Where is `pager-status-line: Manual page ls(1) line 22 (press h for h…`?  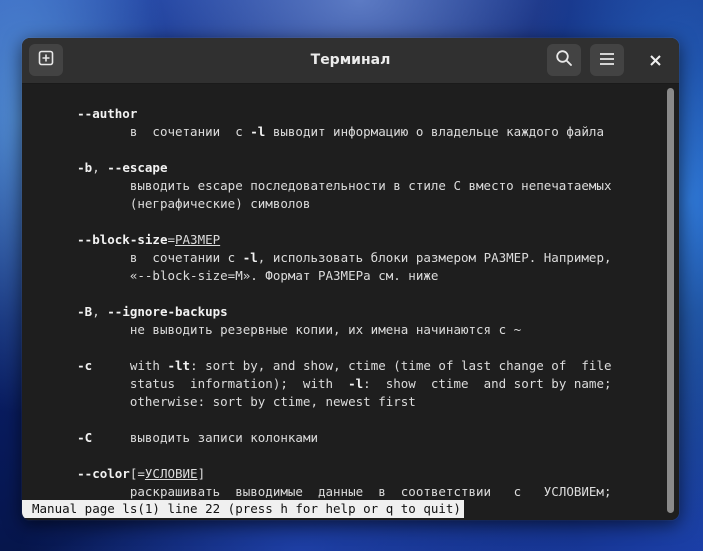
pager-status-line: Manual page ls(1) line 22 (press h for h… is located at coordinates (243, 509).